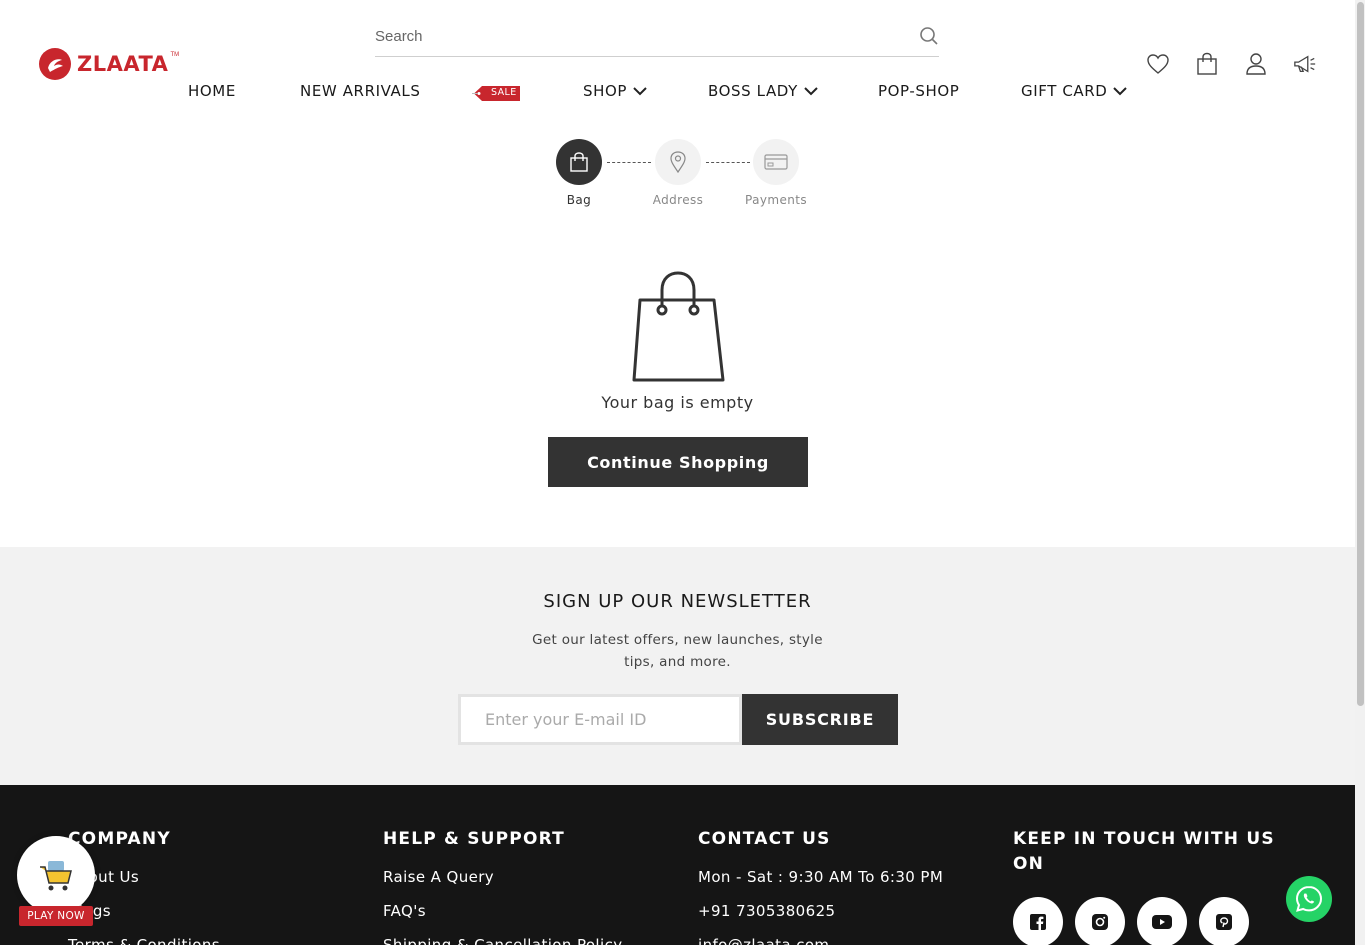  Describe the element at coordinates (764, 839) in the screenshot. I see `footer-contact-title: CONTACT US` at that location.